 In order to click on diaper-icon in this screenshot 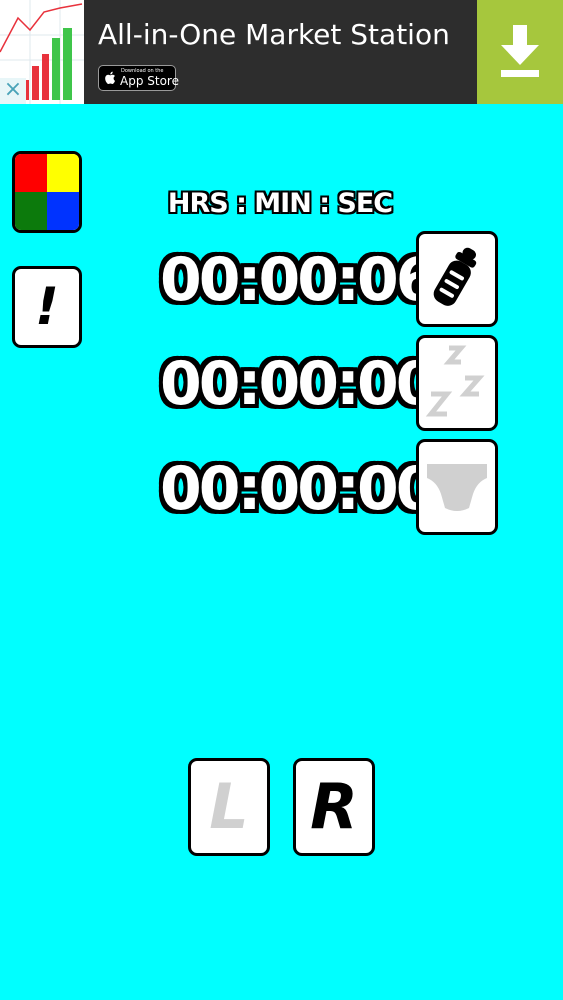, I will do `click(457, 487)`.